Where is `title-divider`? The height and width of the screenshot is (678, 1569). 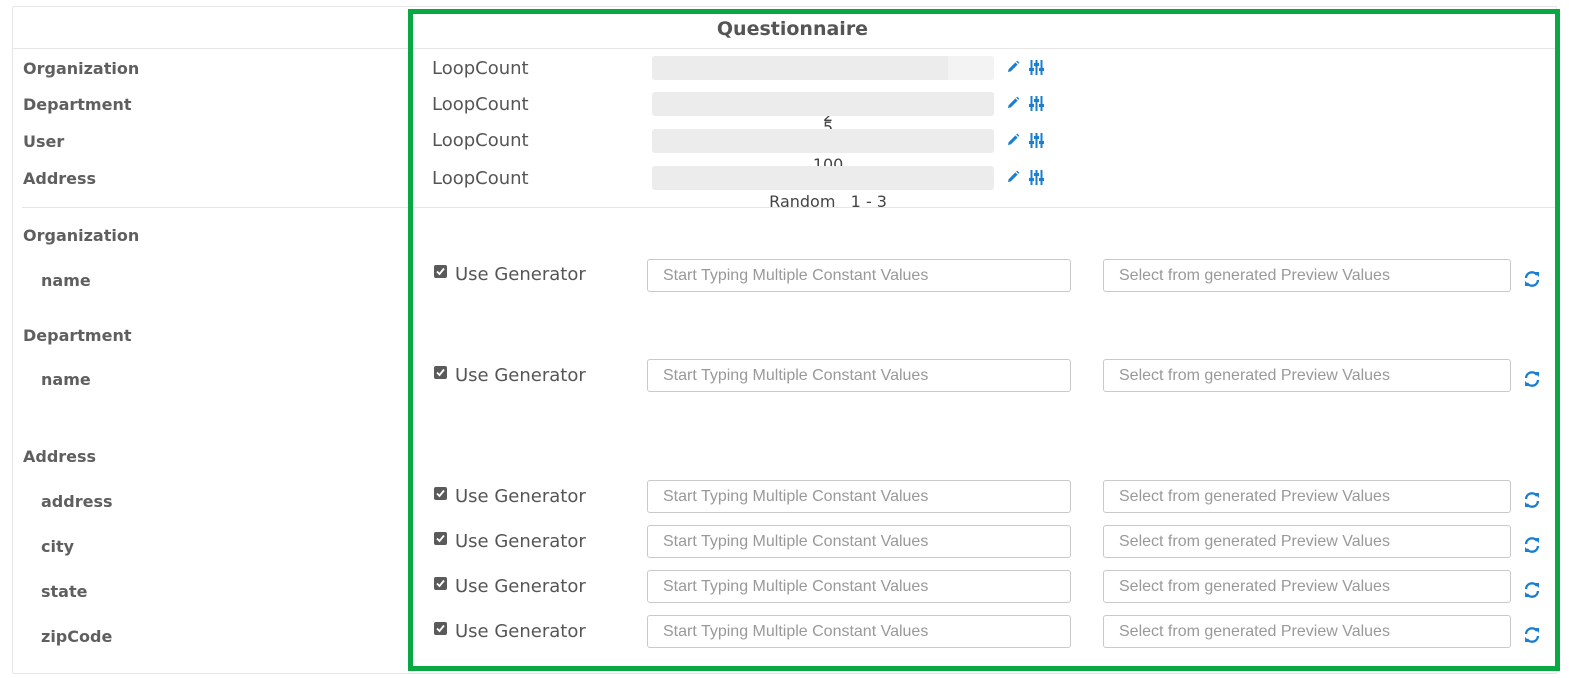 title-divider is located at coordinates (784, 48).